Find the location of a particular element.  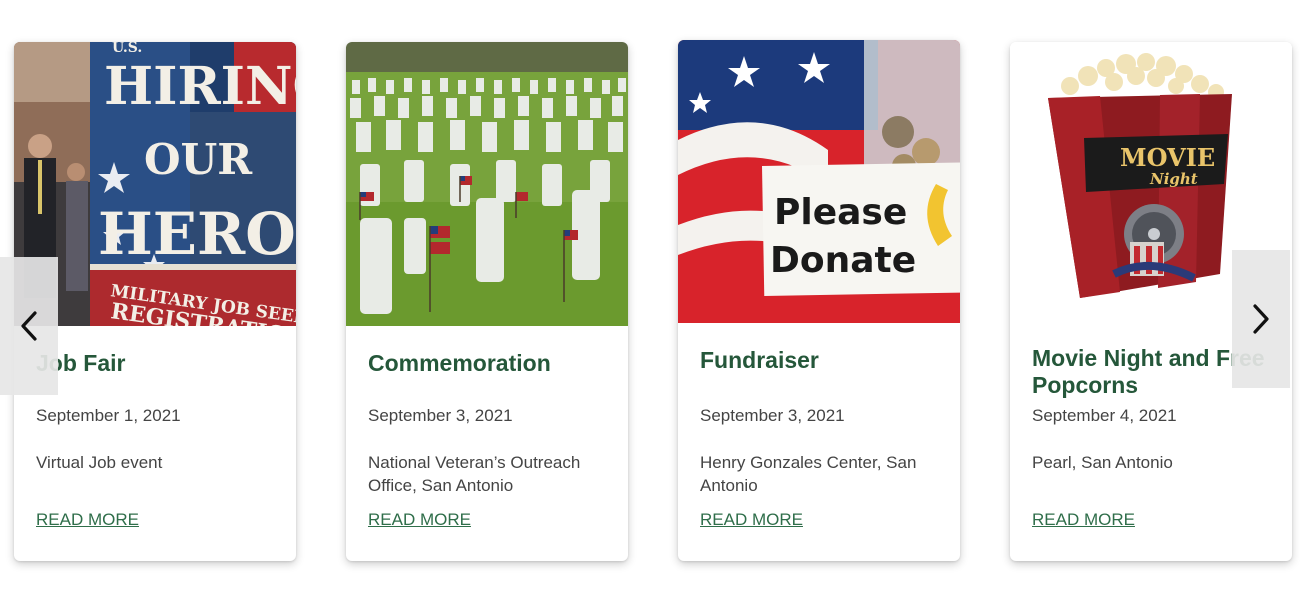

event-location: Henry Gonzales Center, San Antonio is located at coordinates (808, 474).